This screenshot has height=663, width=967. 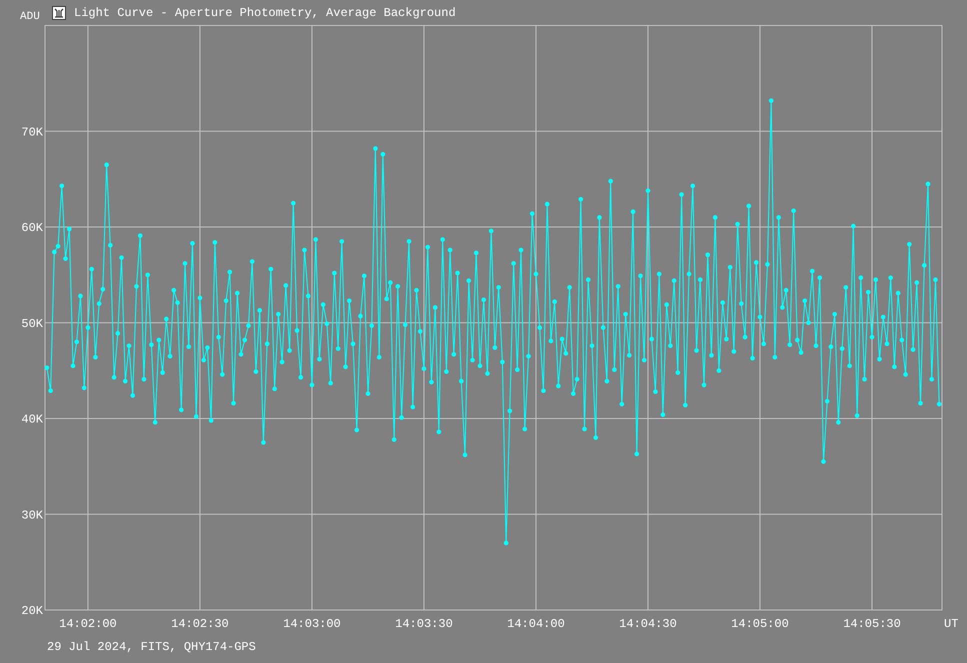 I want to click on x-tick-label: 14:03:30, so click(x=424, y=624).